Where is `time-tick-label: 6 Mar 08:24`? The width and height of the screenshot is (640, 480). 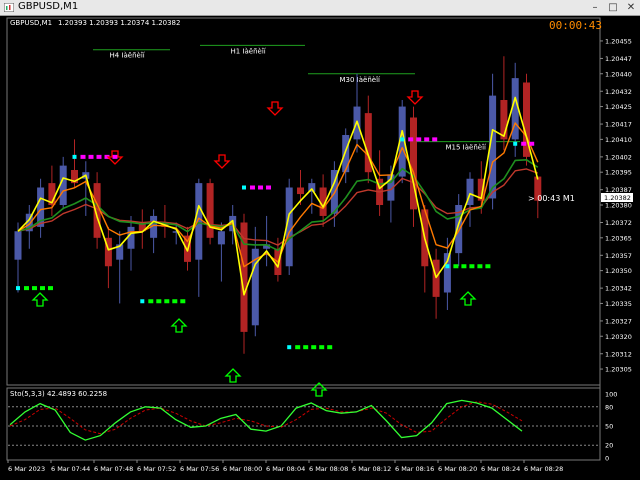
time-tick-label: 6 Mar 08:24 is located at coordinates (500, 469).